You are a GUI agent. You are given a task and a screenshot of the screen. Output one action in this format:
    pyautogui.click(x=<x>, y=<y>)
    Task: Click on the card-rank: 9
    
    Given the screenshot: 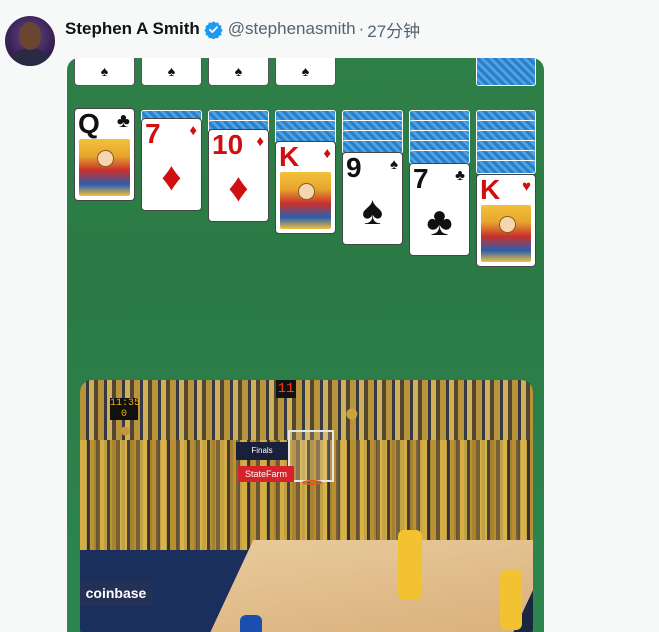 What is the action you would take?
    pyautogui.click(x=354, y=167)
    